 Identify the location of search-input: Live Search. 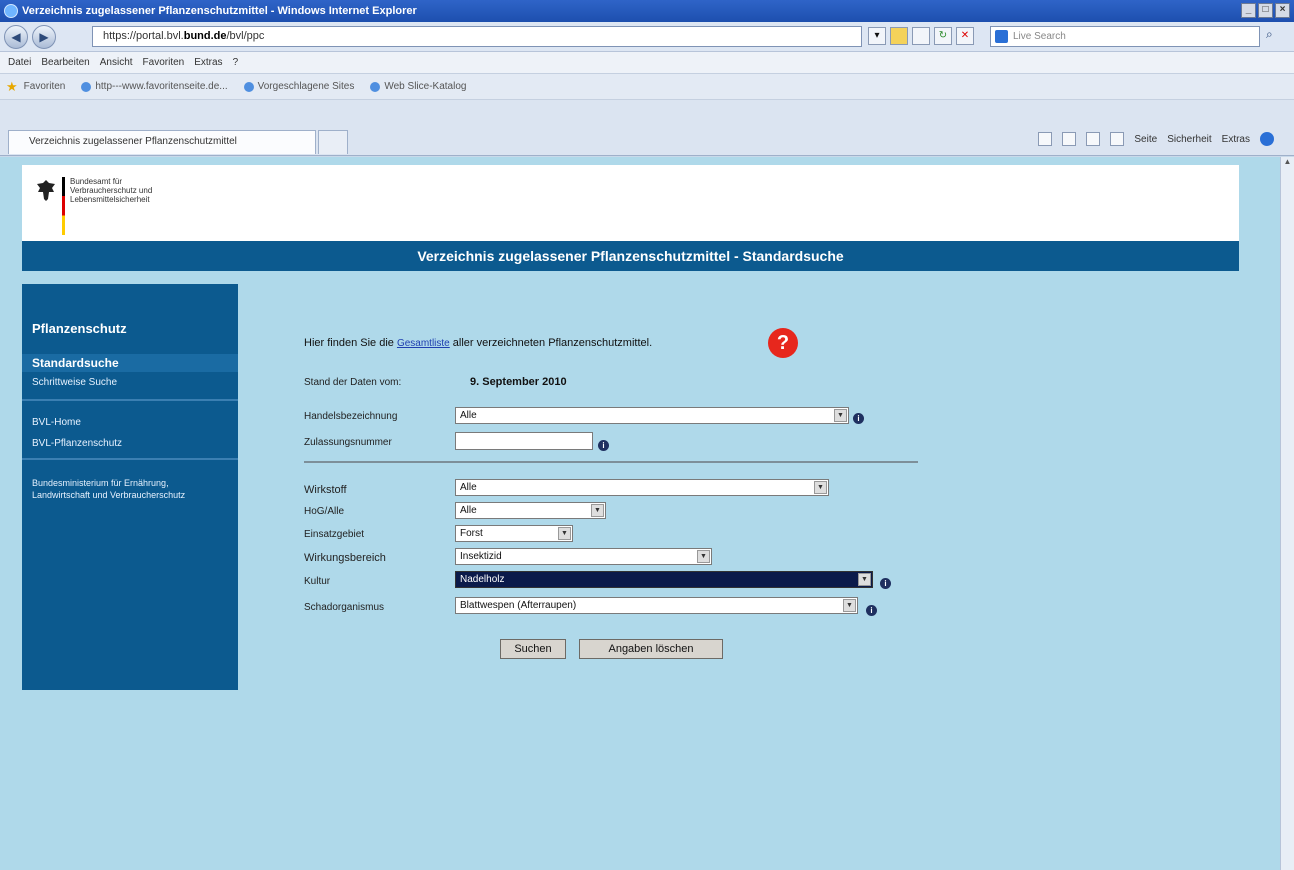
(1125, 36).